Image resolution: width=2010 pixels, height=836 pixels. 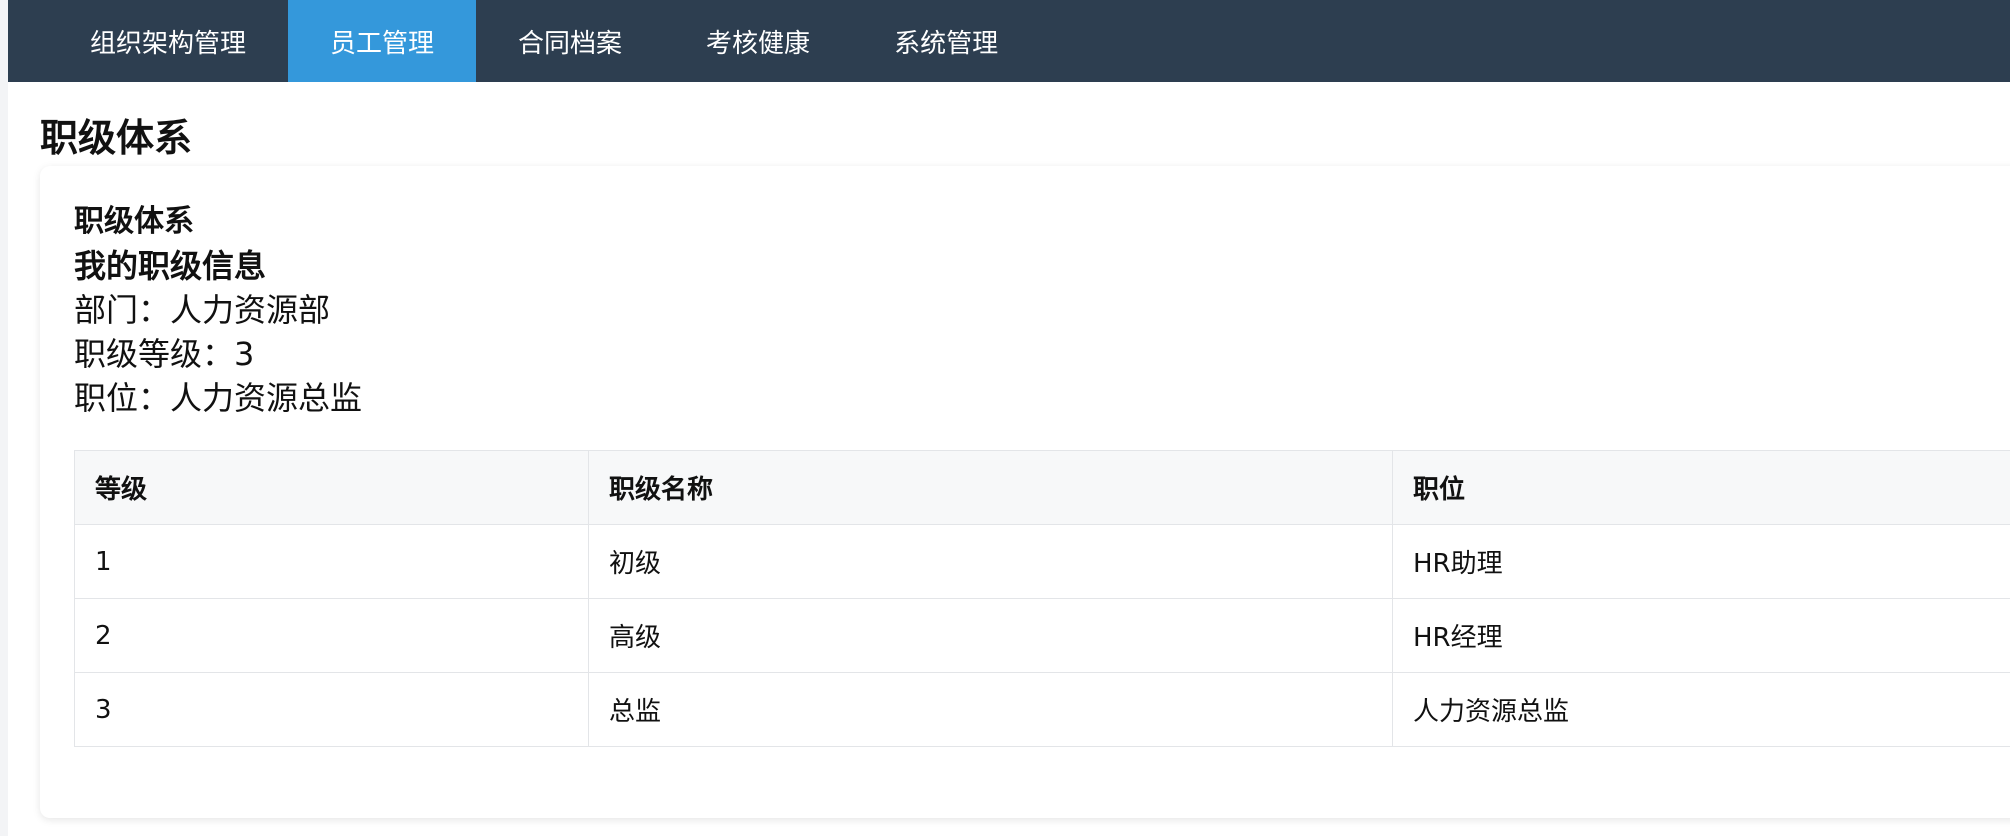 I want to click on header-level: 等级, so click(x=331, y=487).